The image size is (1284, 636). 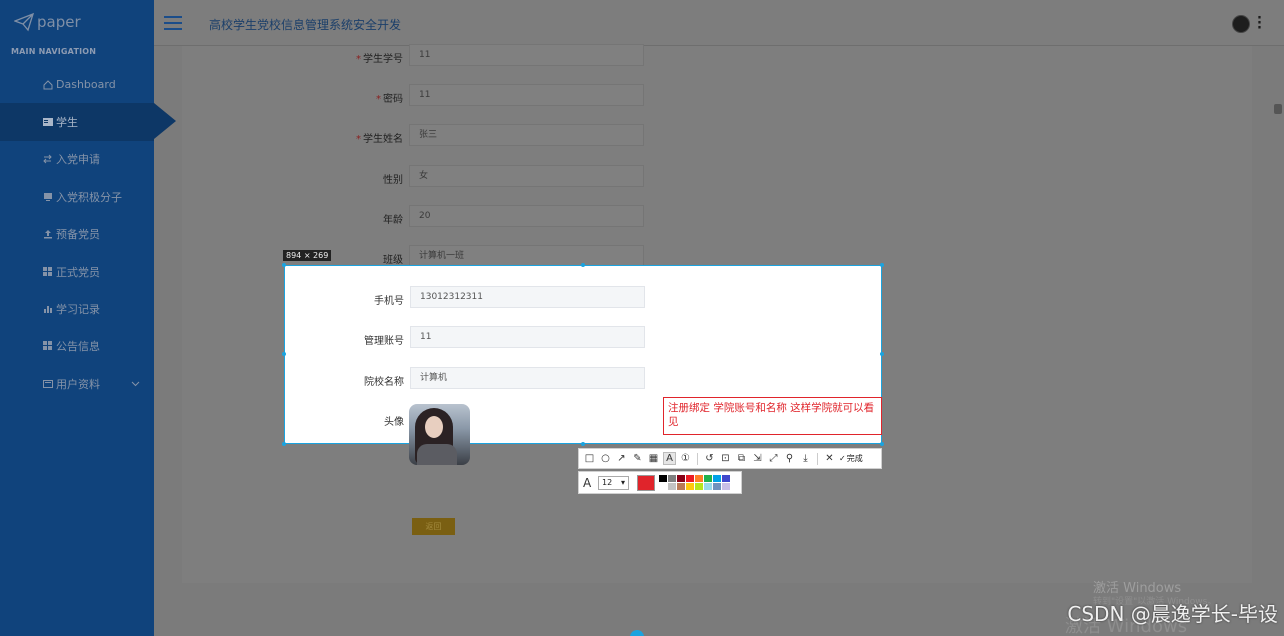 What do you see at coordinates (526, 256) in the screenshot?
I see `class-input: 计算机一班` at bounding box center [526, 256].